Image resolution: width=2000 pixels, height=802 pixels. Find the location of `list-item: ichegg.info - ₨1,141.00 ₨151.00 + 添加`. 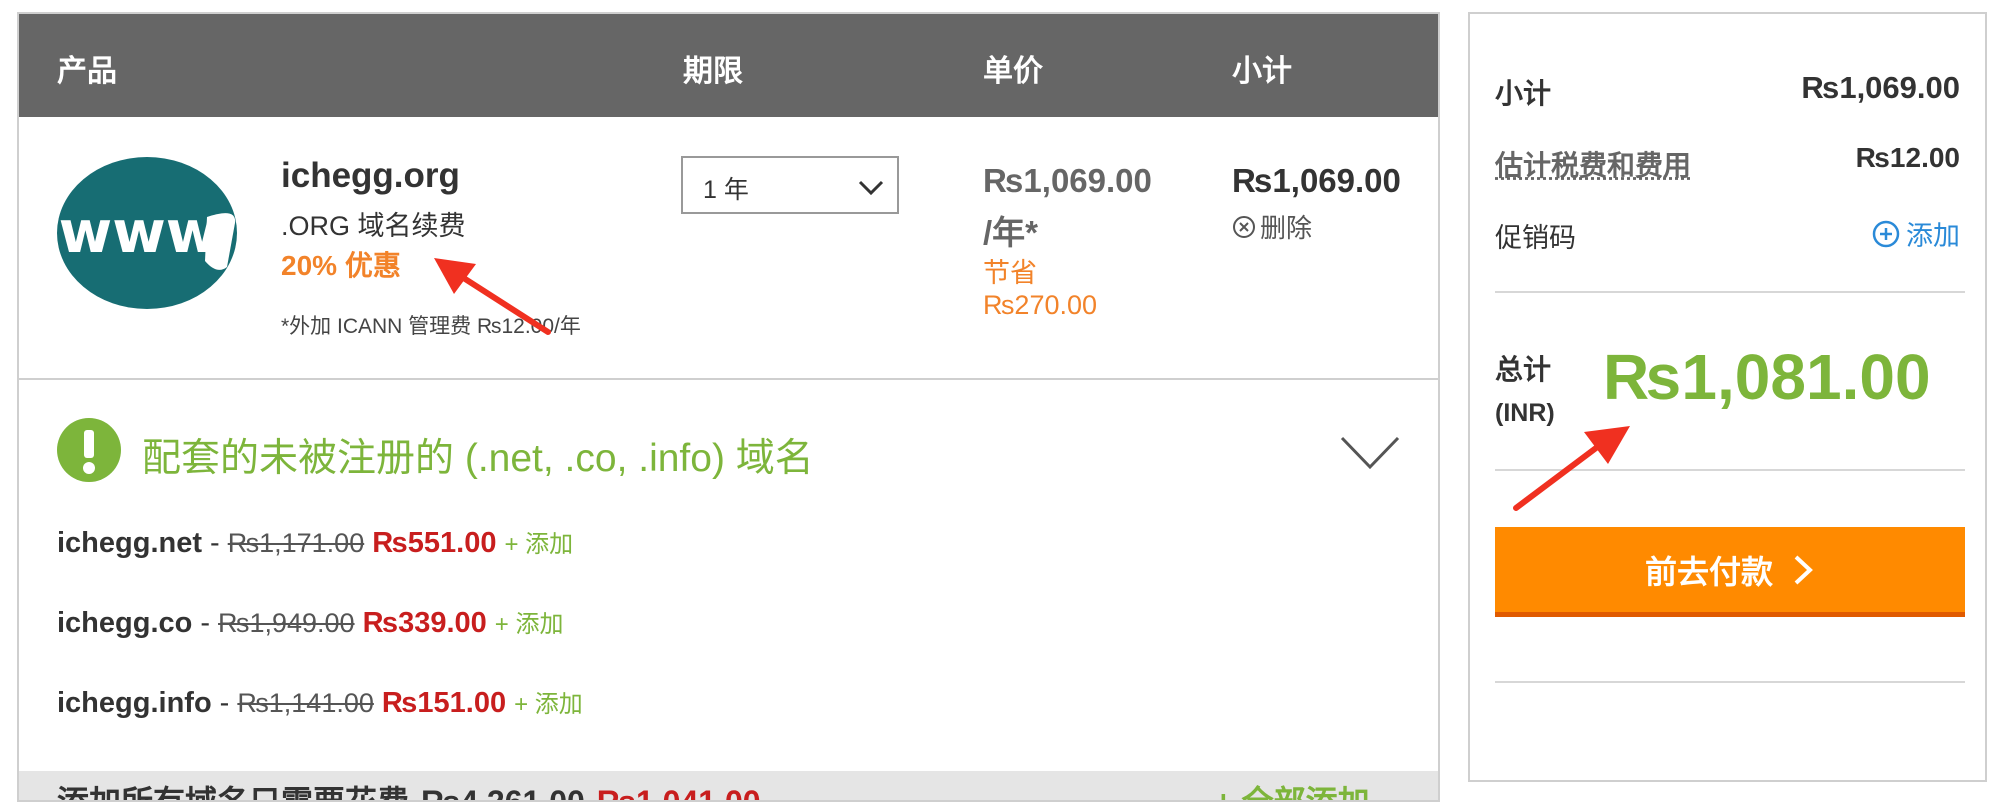

list-item: ichegg.info - ₨1,141.00 ₨151.00 + 添加 is located at coordinates (320, 702).